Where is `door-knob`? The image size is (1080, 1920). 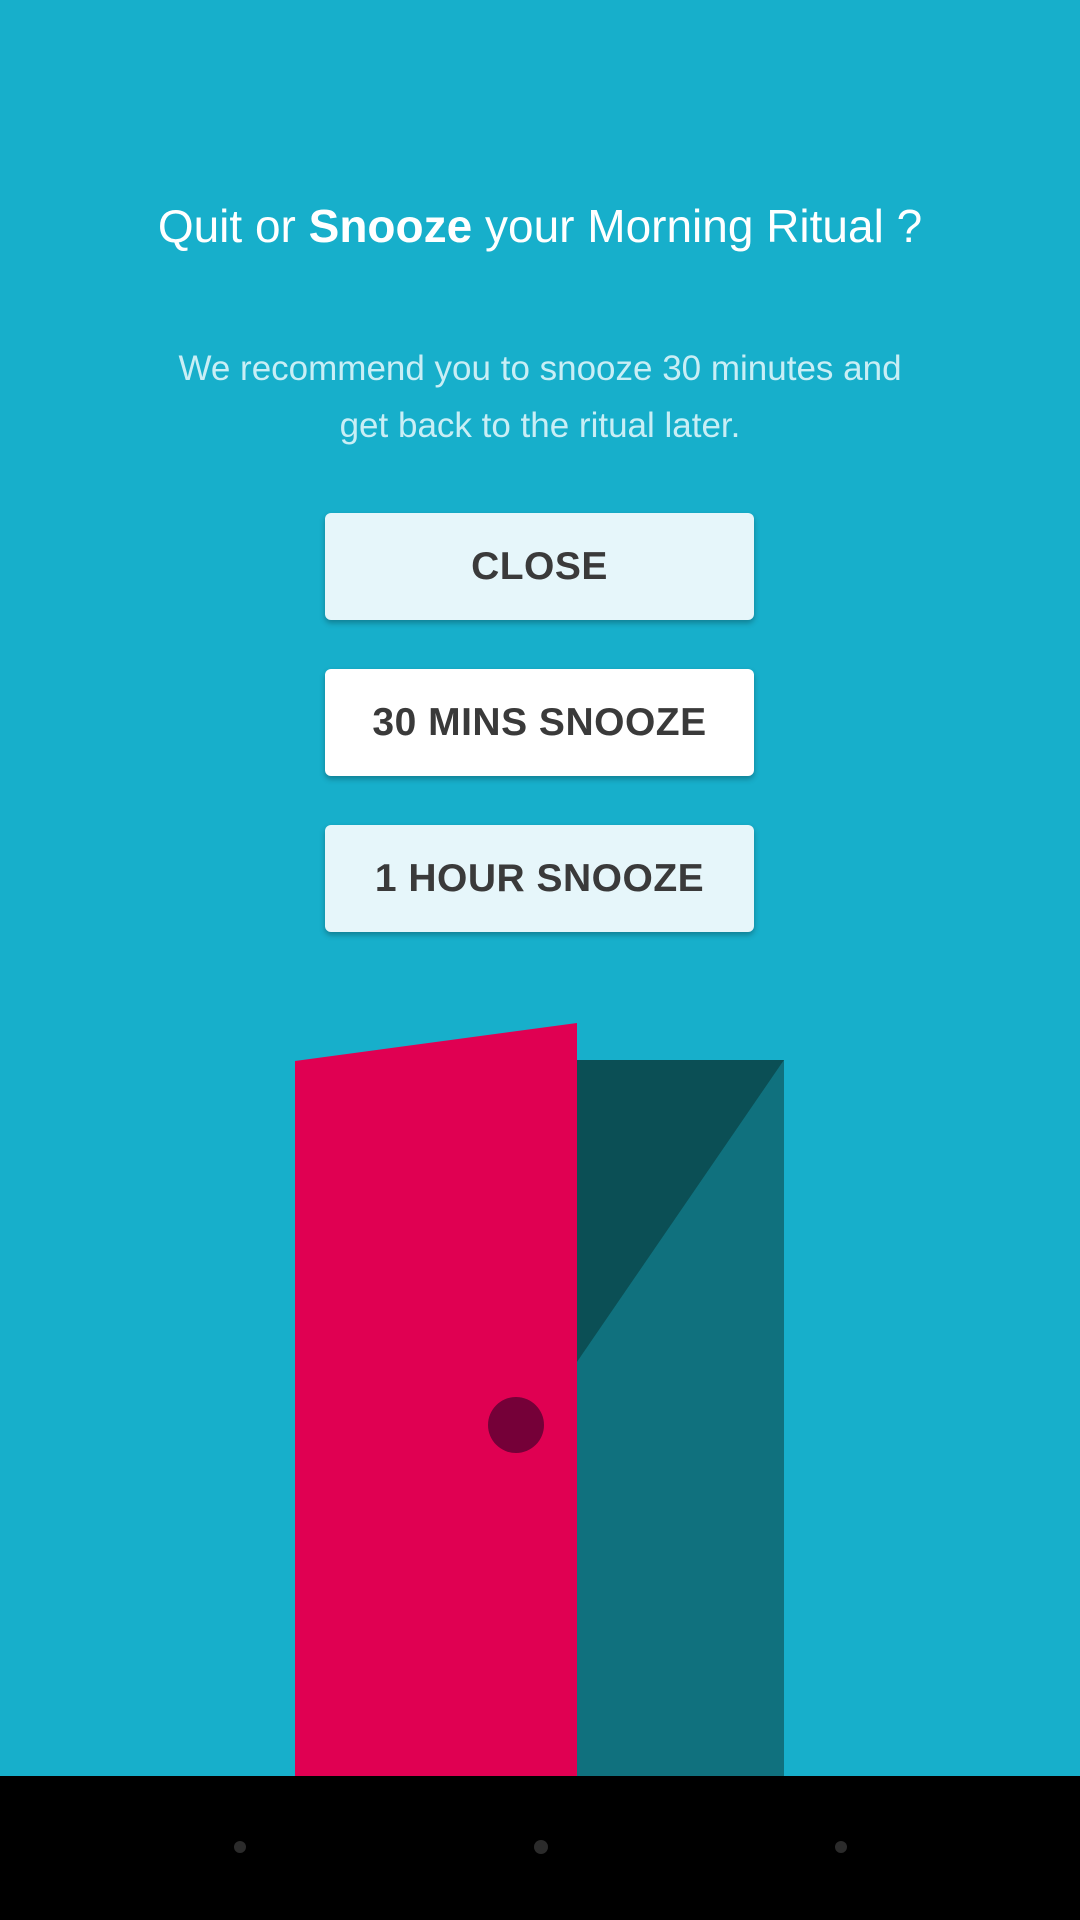 door-knob is located at coordinates (516, 1425).